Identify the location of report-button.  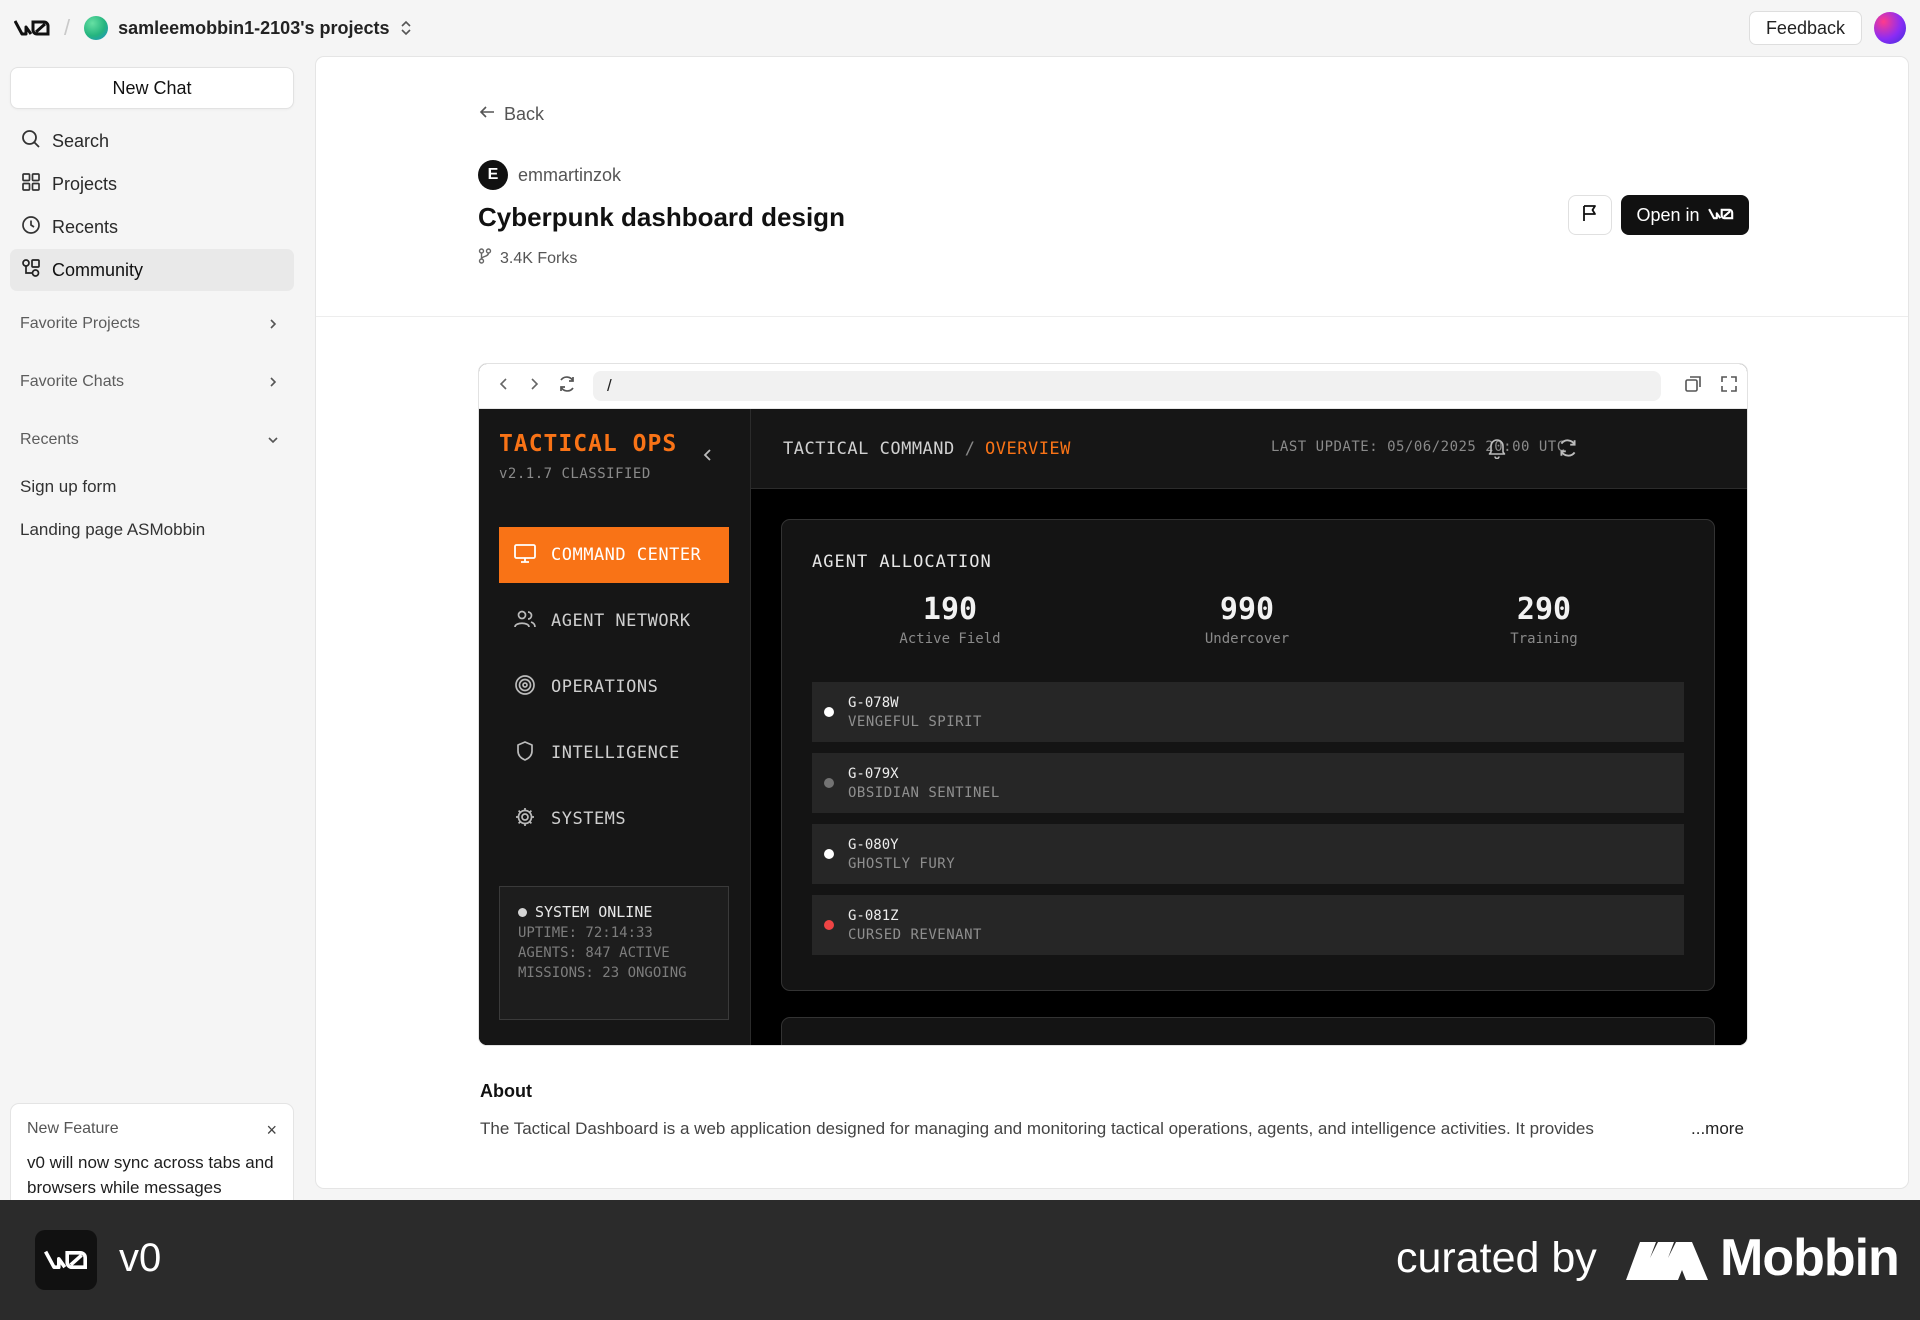
(1590, 215).